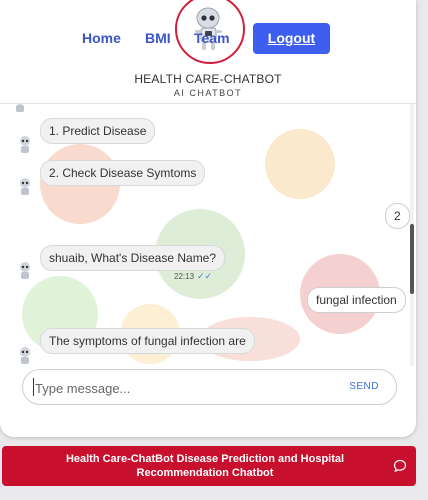 This screenshot has height=500, width=428. I want to click on message-timestamp: 22:13 ✓✓, so click(193, 276).